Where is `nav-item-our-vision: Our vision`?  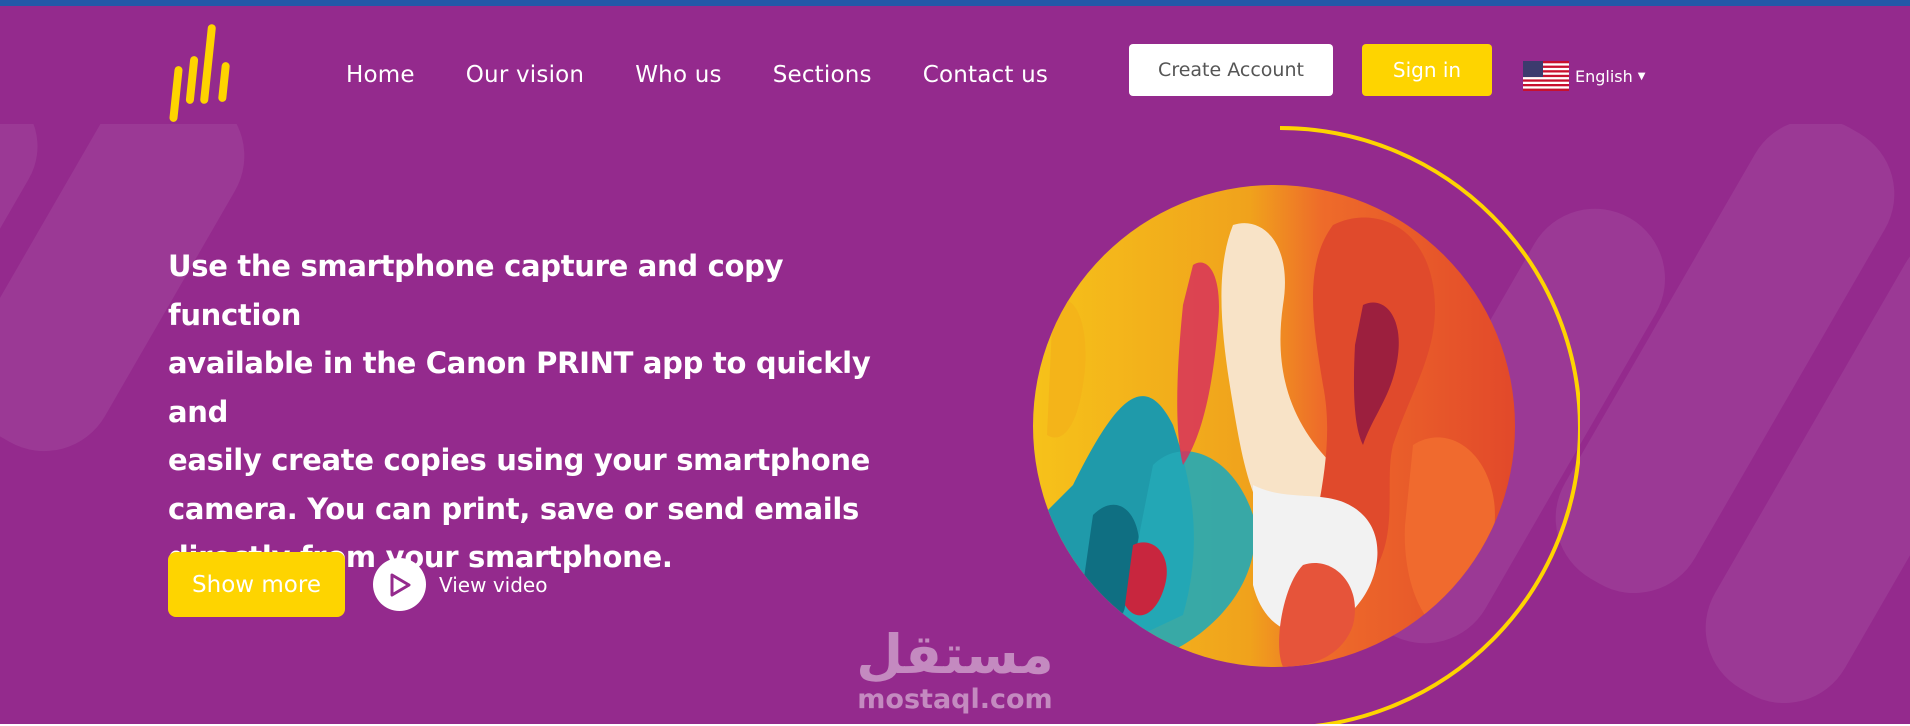 nav-item-our-vision: Our vision is located at coordinates (525, 75).